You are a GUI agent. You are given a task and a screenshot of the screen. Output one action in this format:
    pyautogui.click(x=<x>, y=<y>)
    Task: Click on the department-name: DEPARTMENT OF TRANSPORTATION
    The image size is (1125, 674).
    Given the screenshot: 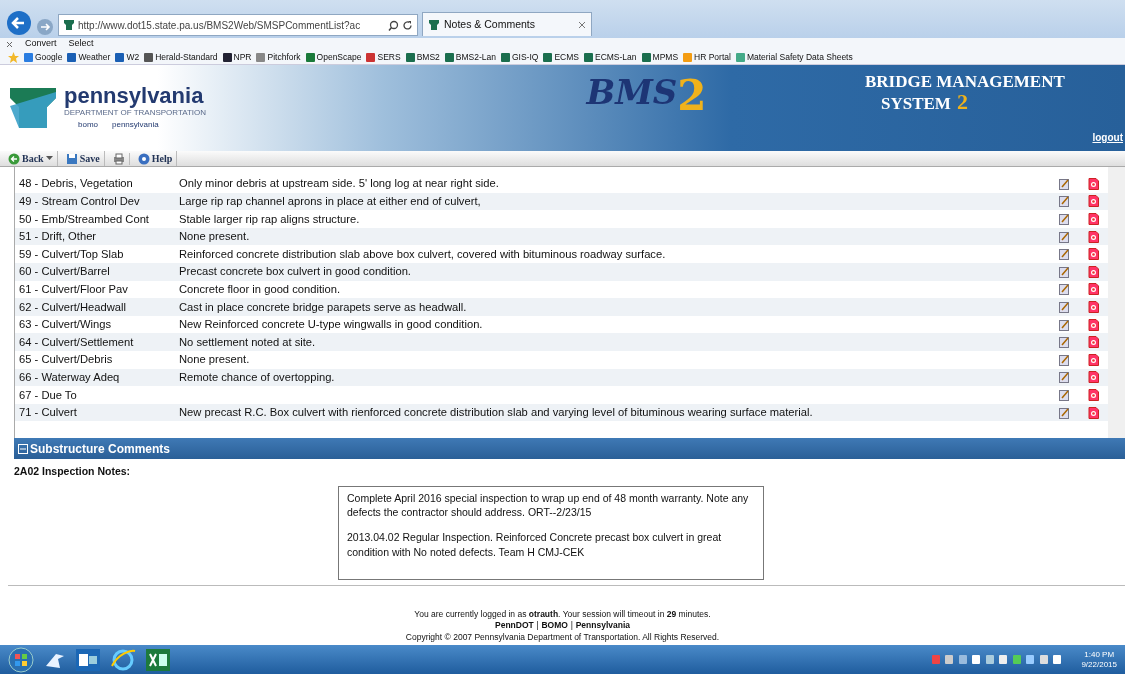 What is the action you would take?
    pyautogui.click(x=135, y=113)
    